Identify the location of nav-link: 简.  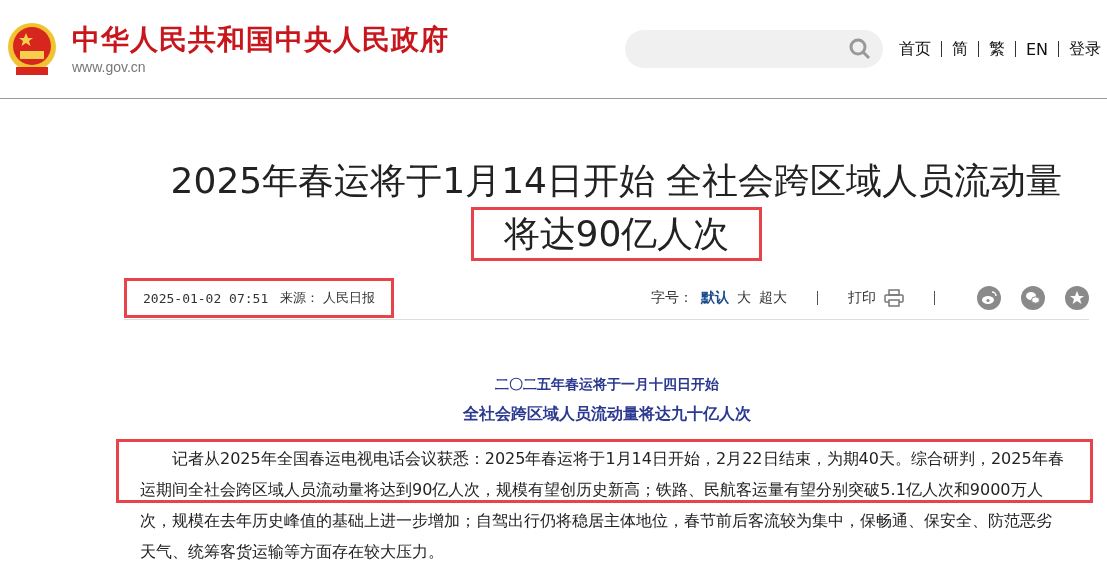
(959, 49).